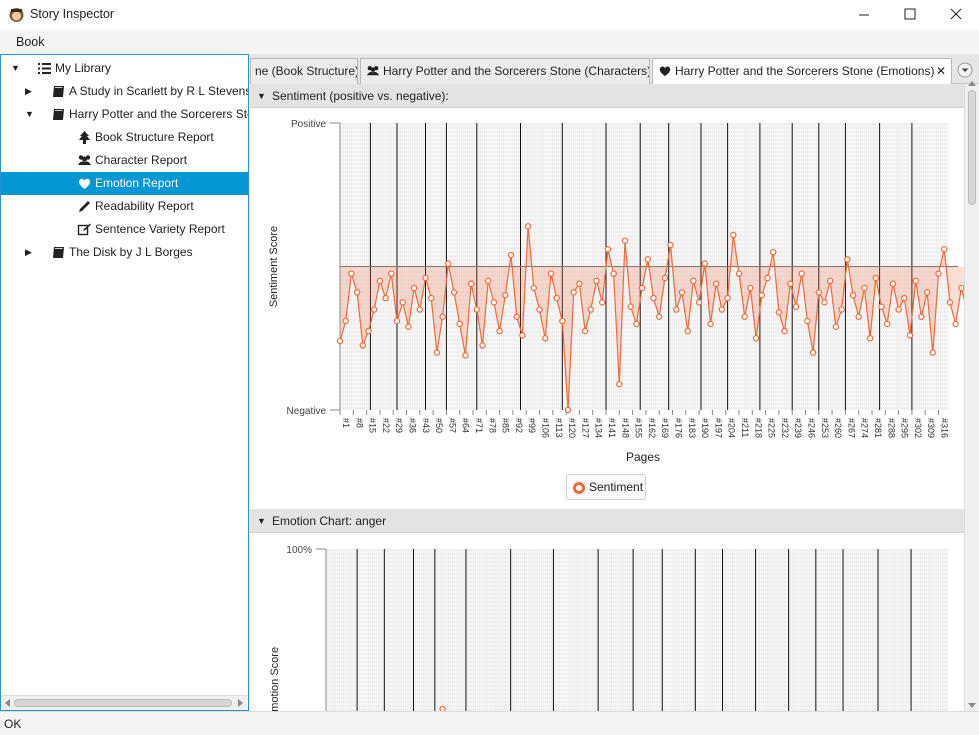 The width and height of the screenshot is (979, 735). What do you see at coordinates (144, 206) in the screenshot?
I see `tree-item-label: Readability Report` at bounding box center [144, 206].